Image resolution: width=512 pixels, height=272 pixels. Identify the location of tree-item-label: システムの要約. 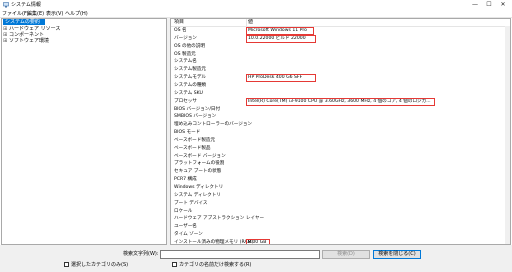
(22, 22).